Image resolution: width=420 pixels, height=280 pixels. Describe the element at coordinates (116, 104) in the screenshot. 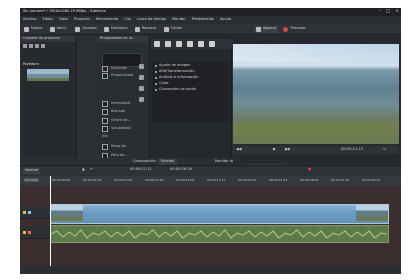

I see `property-row: Intensidad` at that location.